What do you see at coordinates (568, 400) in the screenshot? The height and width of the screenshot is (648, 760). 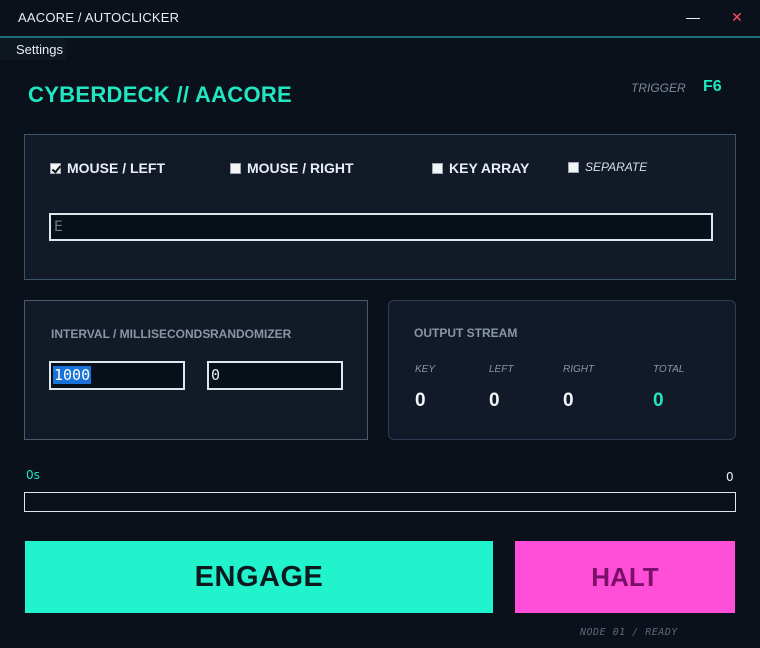 I see `right-count-value: 0` at bounding box center [568, 400].